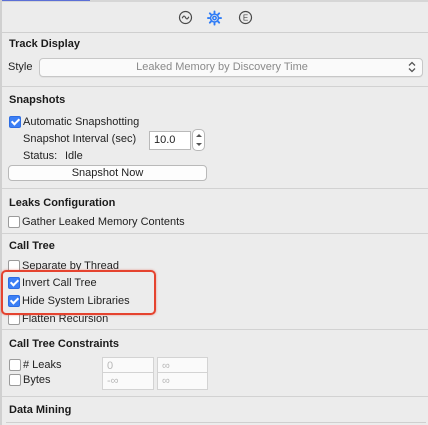  What do you see at coordinates (222, 67) in the screenshot?
I see `style-select-value: Leaked Memory by Discovery Time` at bounding box center [222, 67].